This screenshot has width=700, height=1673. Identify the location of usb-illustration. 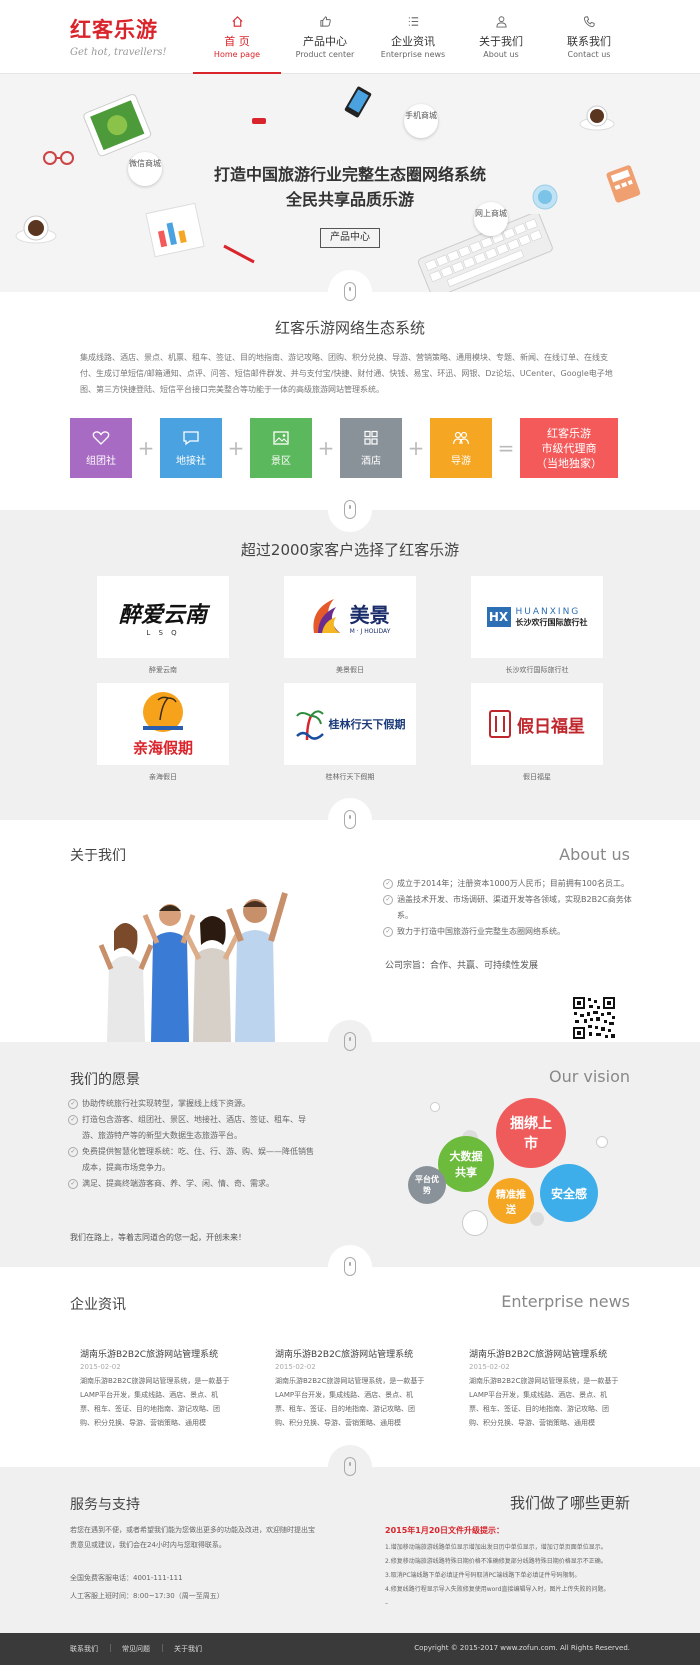
(259, 121).